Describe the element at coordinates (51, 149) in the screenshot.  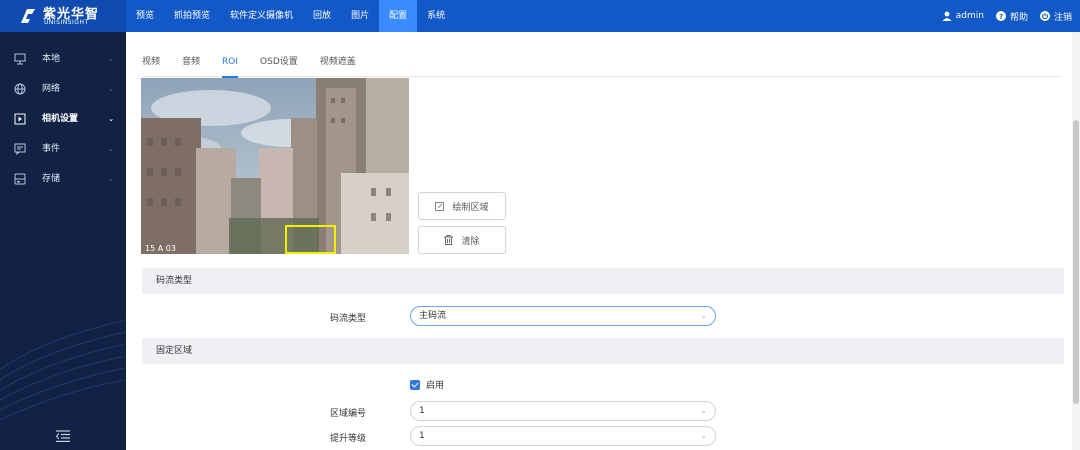
I see `sidebar-item-label: 事件` at that location.